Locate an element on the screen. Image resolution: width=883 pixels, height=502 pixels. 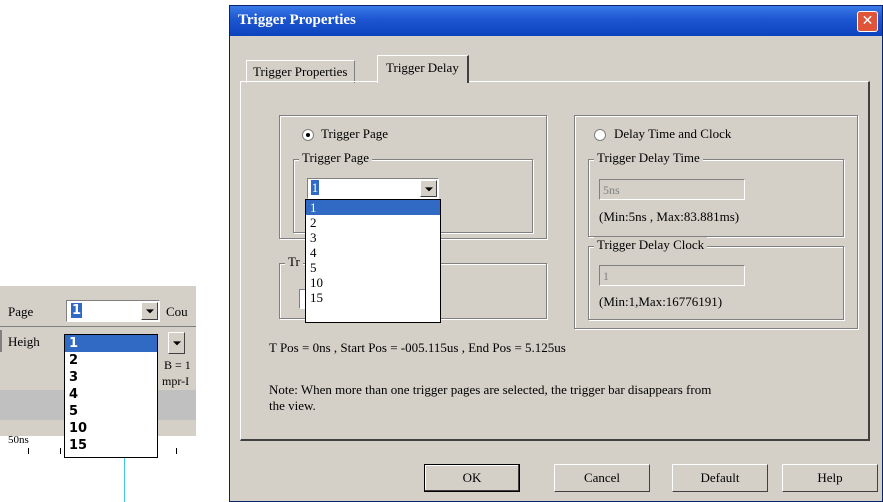
trigger-page-radio is located at coordinates (308, 135).